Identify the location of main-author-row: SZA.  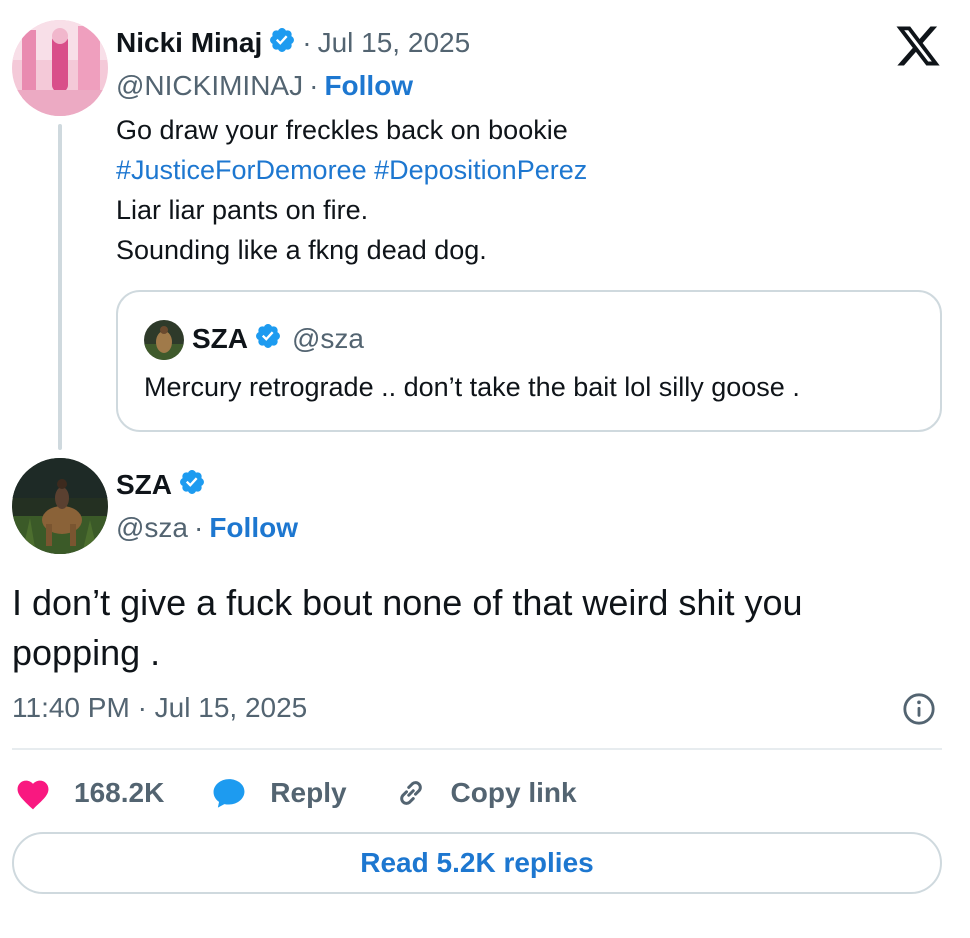
(161, 484).